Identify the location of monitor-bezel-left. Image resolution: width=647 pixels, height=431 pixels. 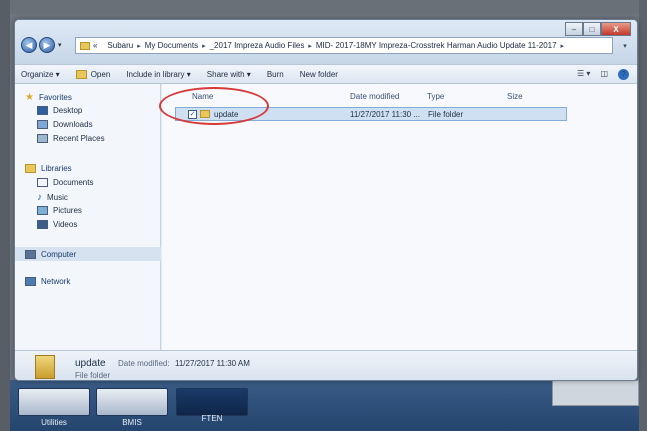
(5, 215).